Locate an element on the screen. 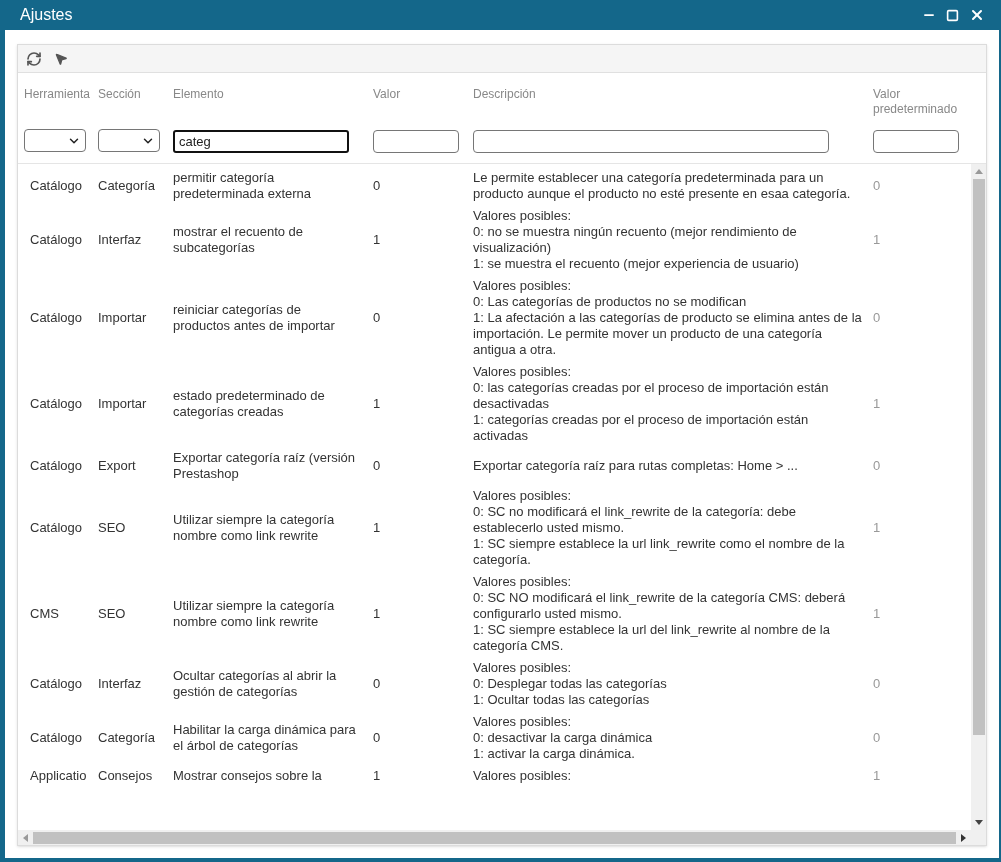 Image resolution: width=1001 pixels, height=862 pixels. filter-field: categ is located at coordinates (261, 141).